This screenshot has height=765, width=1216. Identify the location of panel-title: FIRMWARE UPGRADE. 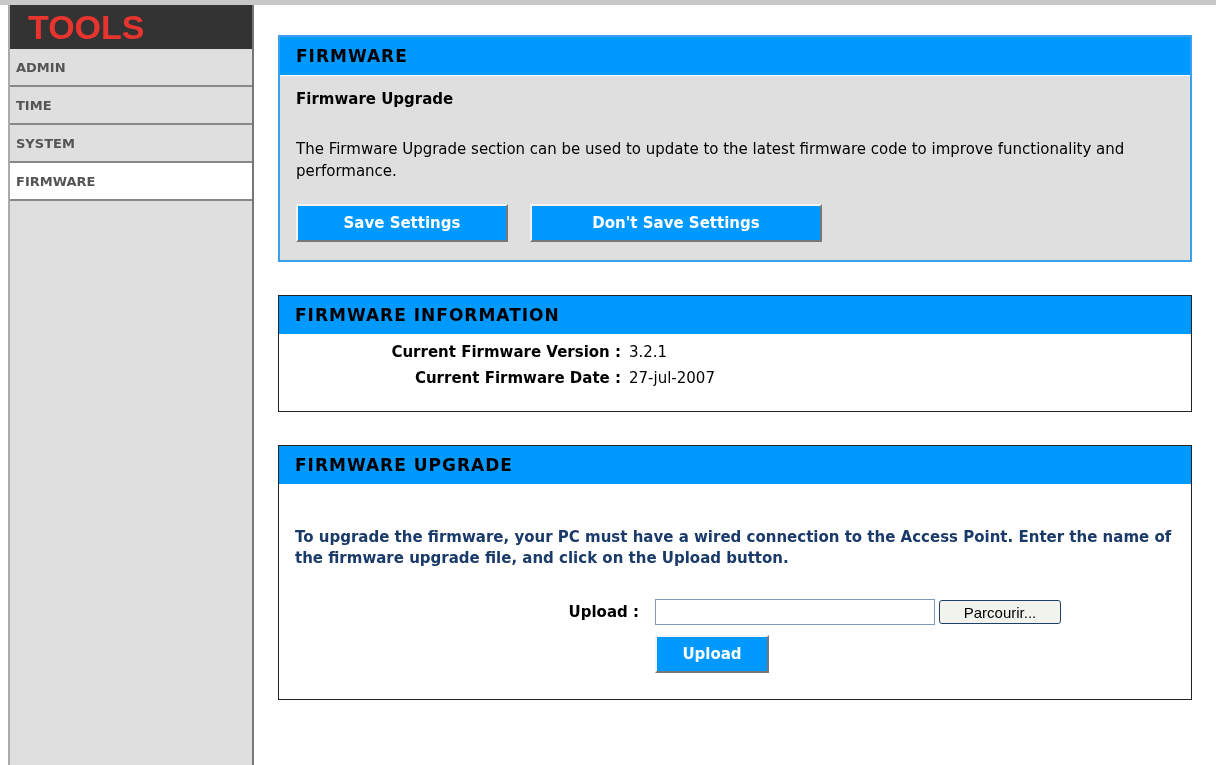
(735, 465).